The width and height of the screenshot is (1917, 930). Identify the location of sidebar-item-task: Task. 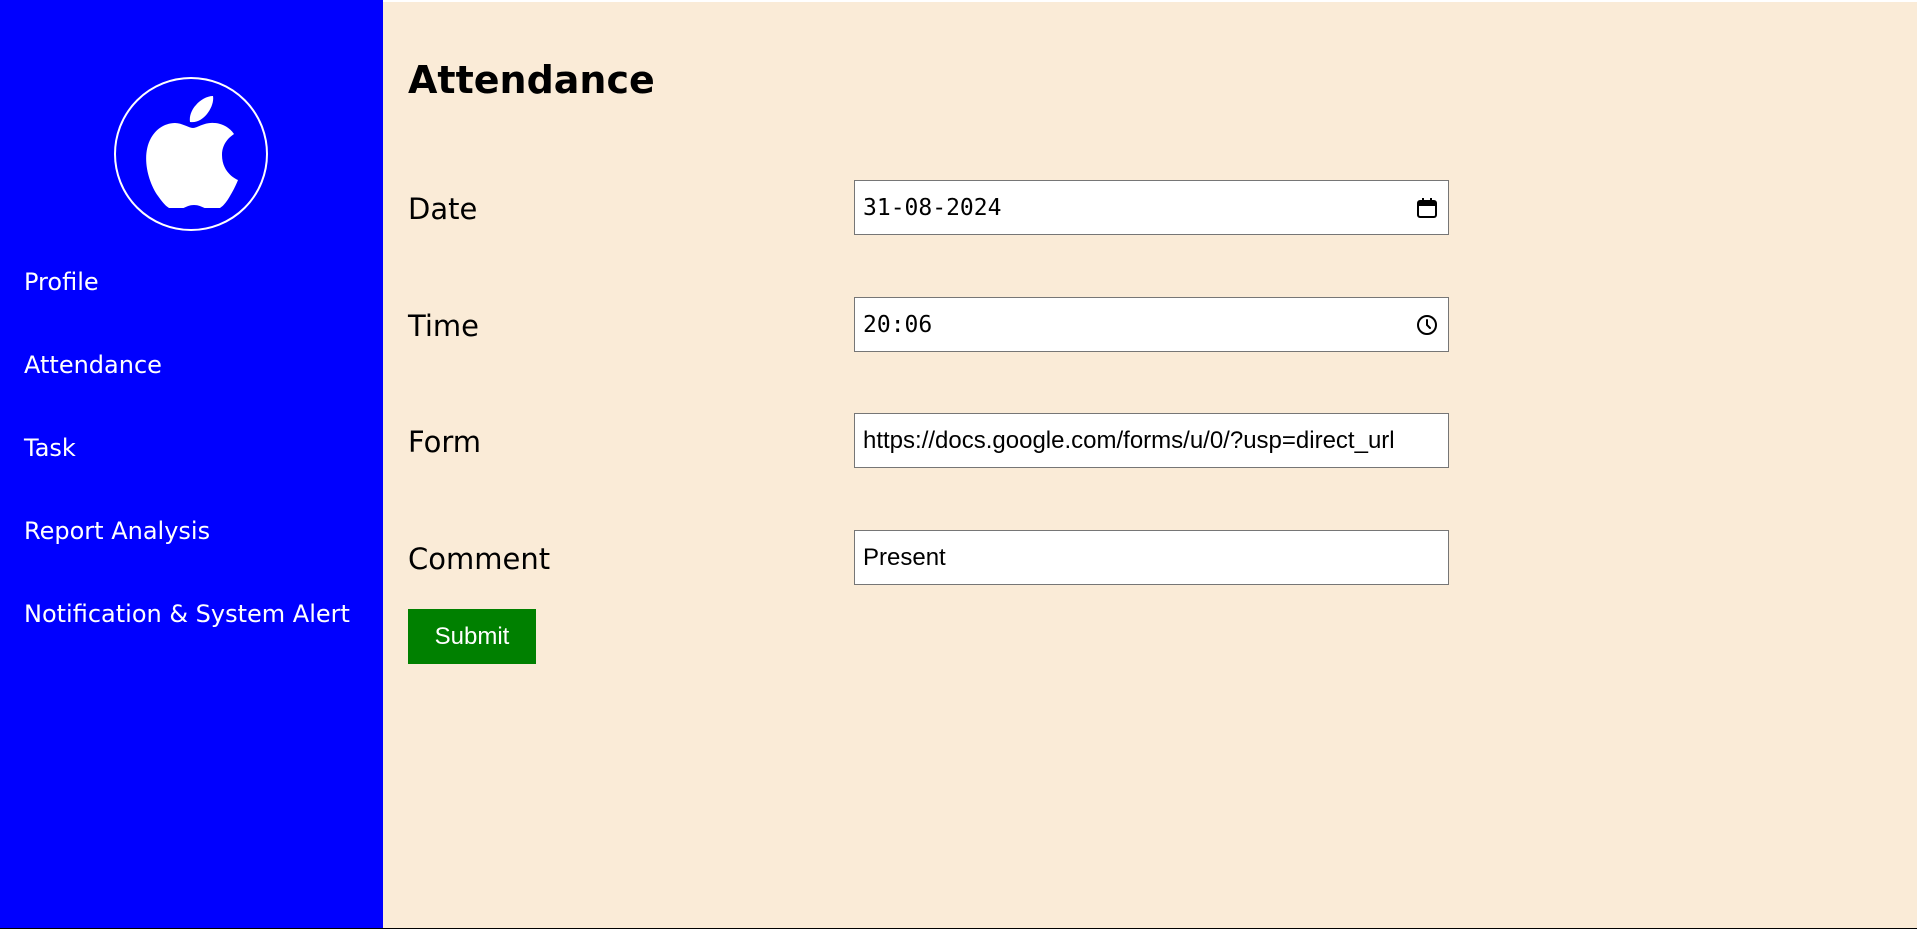
(187, 473).